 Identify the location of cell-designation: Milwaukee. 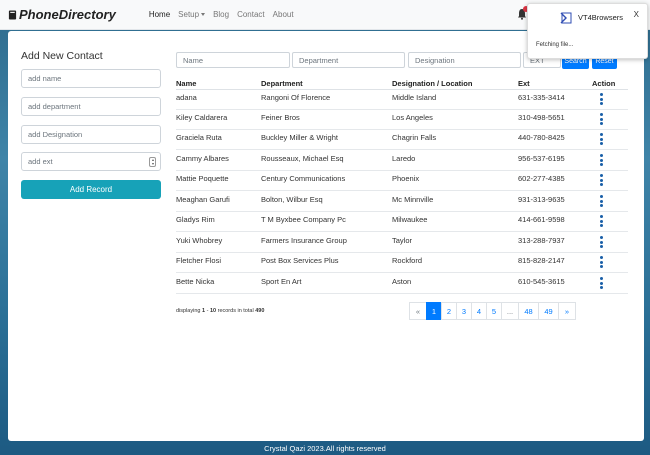
(410, 219).